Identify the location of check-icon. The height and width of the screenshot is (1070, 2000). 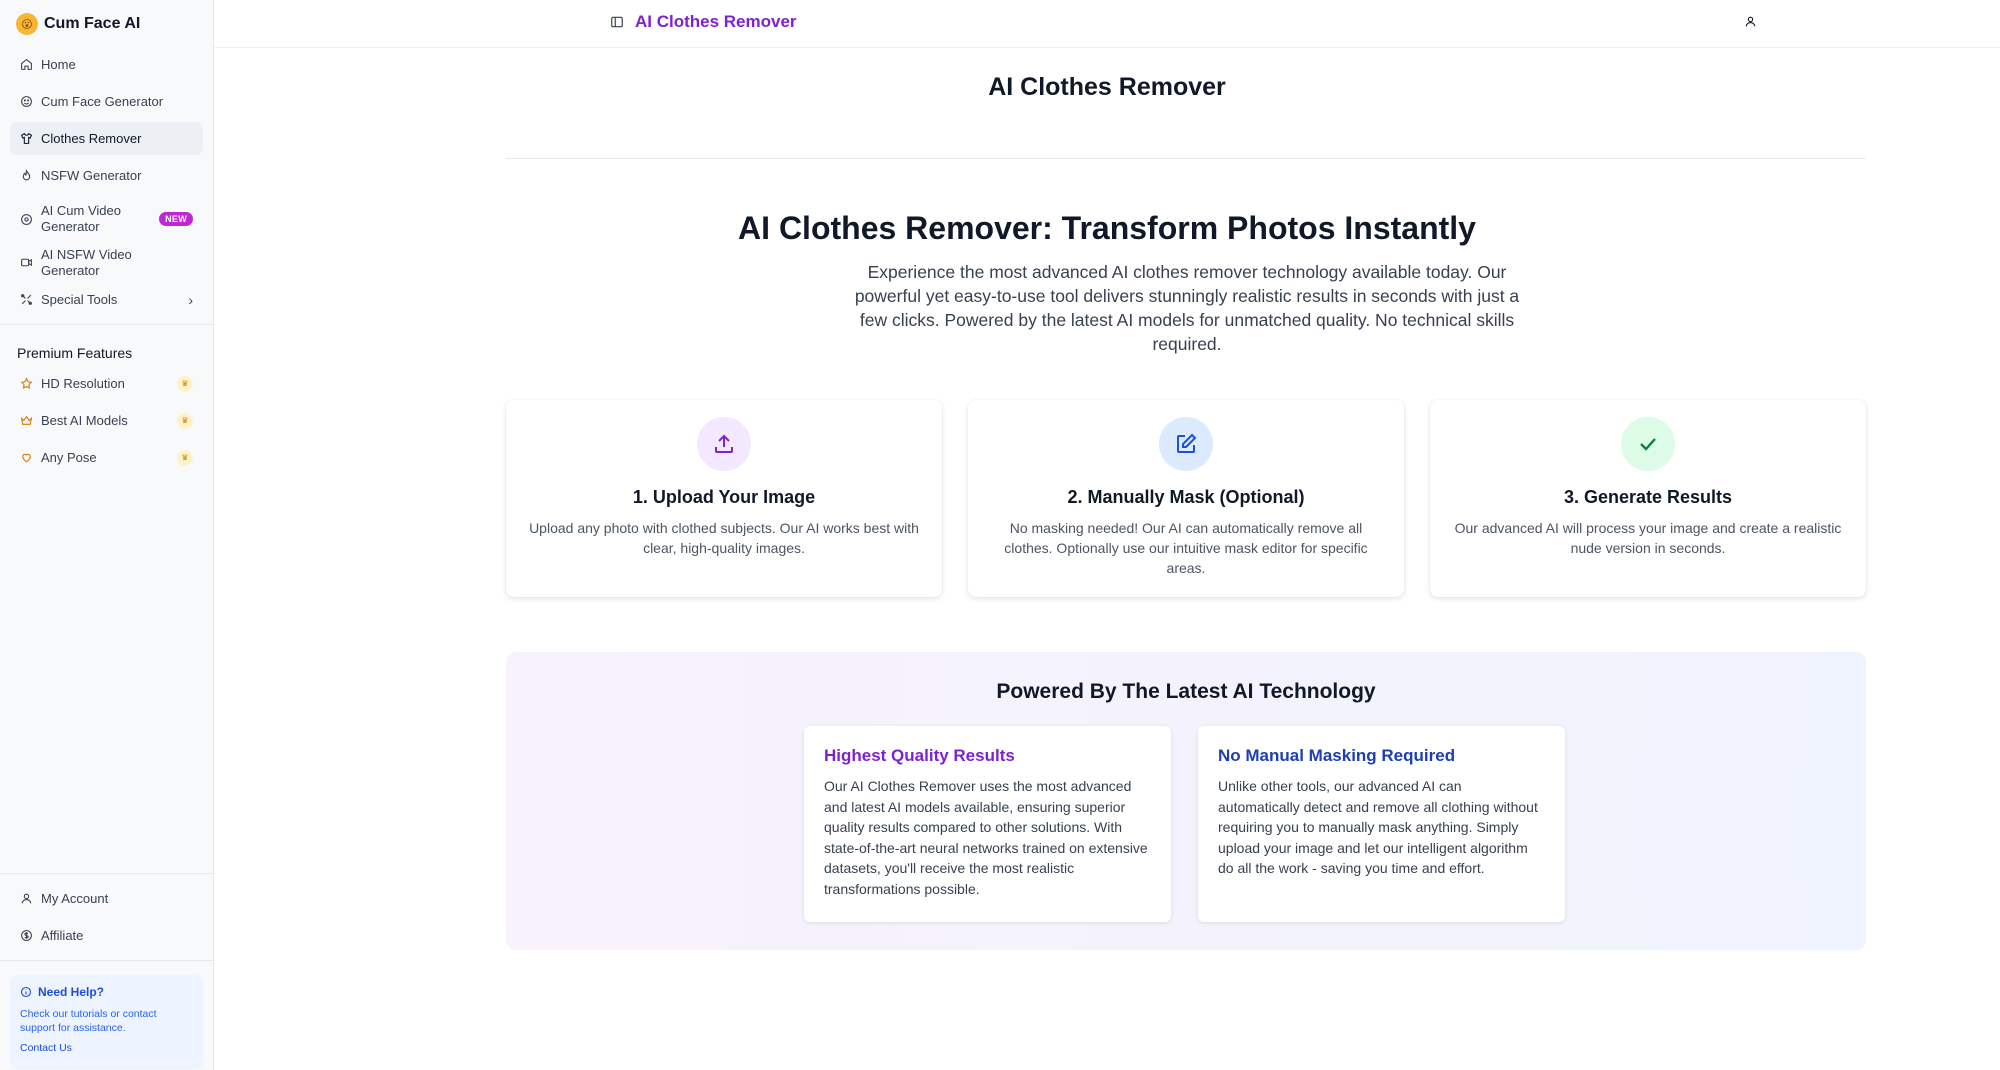
(1648, 444).